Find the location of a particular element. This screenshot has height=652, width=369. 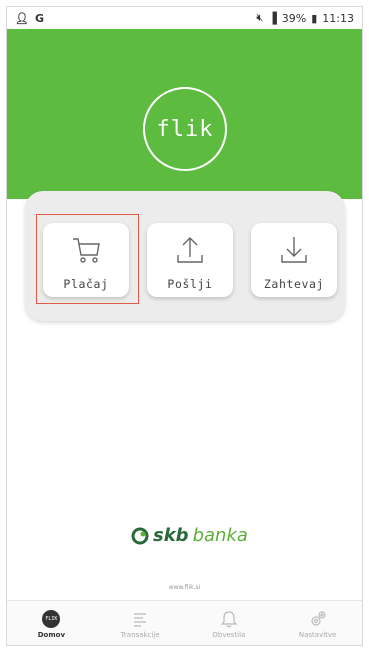

selection-highlight is located at coordinates (87, 259).